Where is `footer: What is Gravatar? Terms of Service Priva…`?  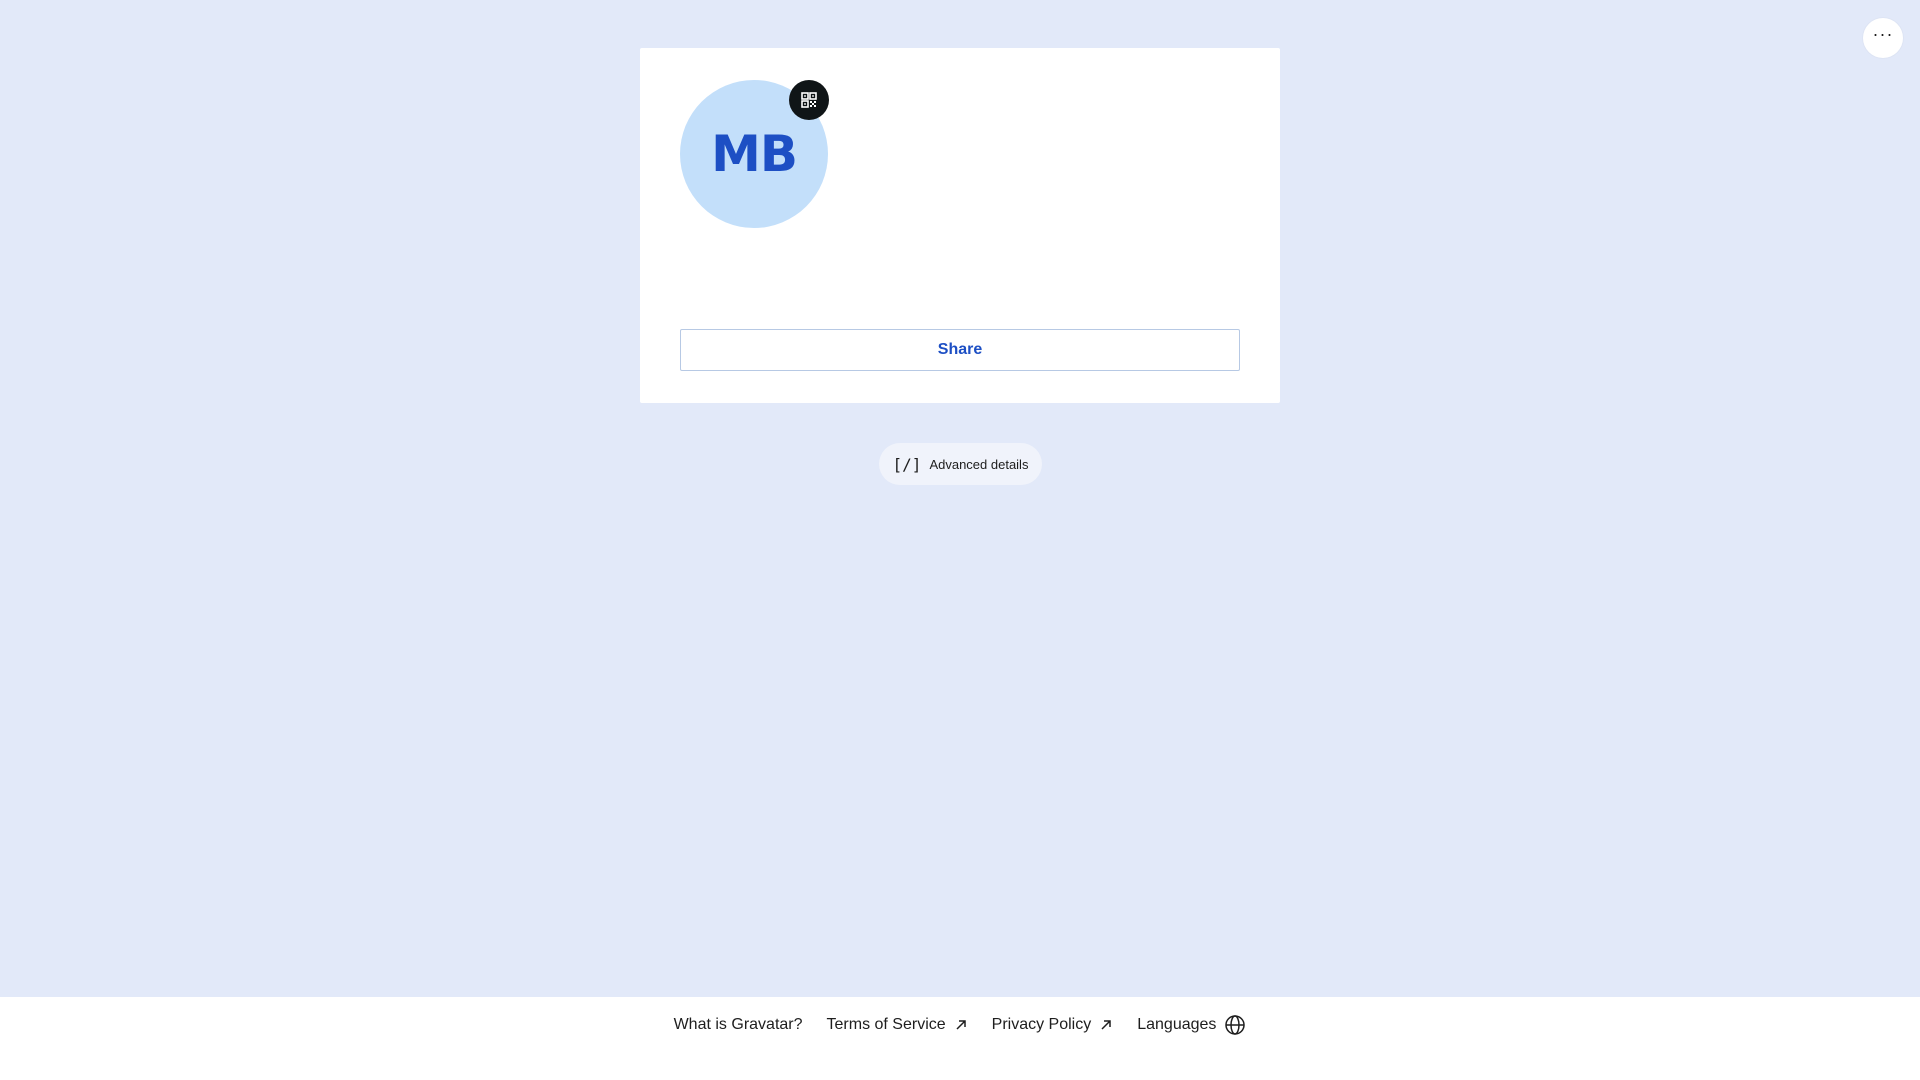
footer: What is Gravatar? Terms of Service Priva… is located at coordinates (960, 1038).